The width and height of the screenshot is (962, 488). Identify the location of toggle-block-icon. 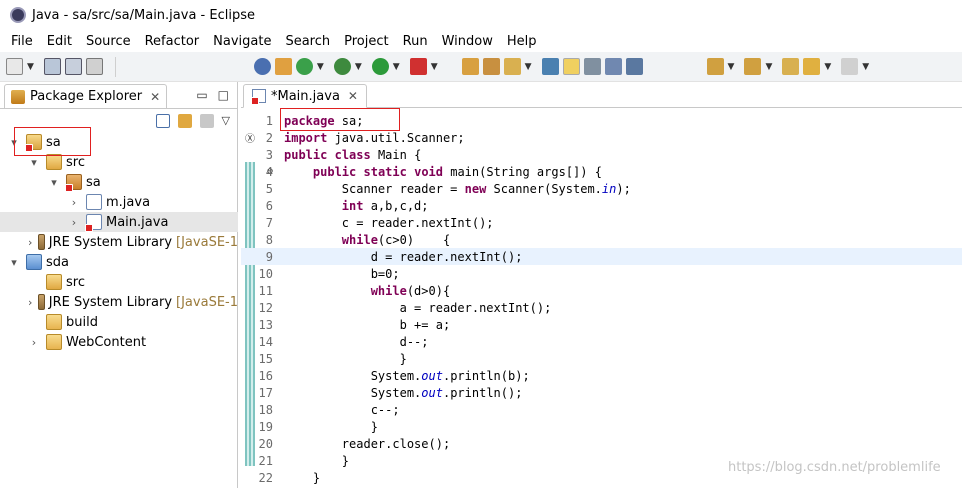
(592, 66).